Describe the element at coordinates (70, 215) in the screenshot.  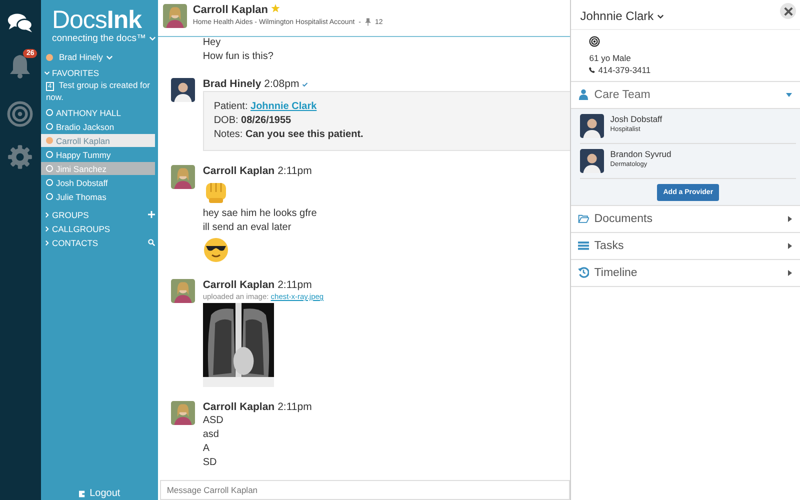
I see `section-header: GROUPS` at that location.